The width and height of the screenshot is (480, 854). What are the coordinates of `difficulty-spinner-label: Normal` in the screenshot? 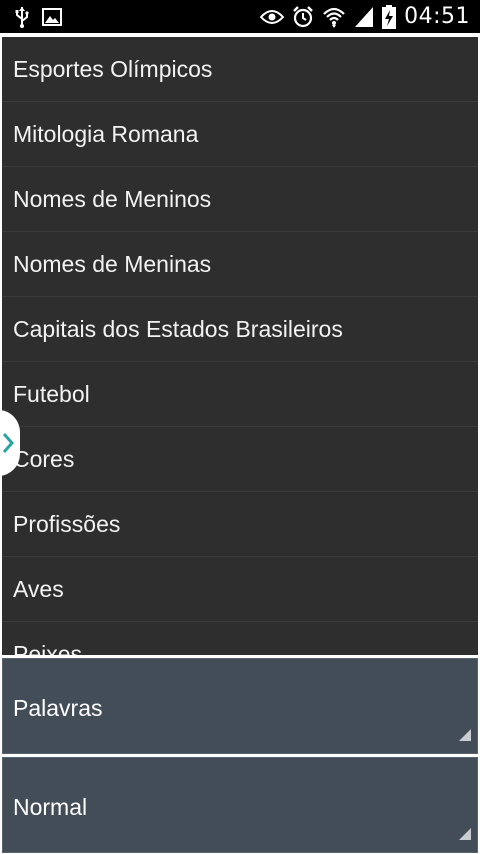 It's located at (50, 807).